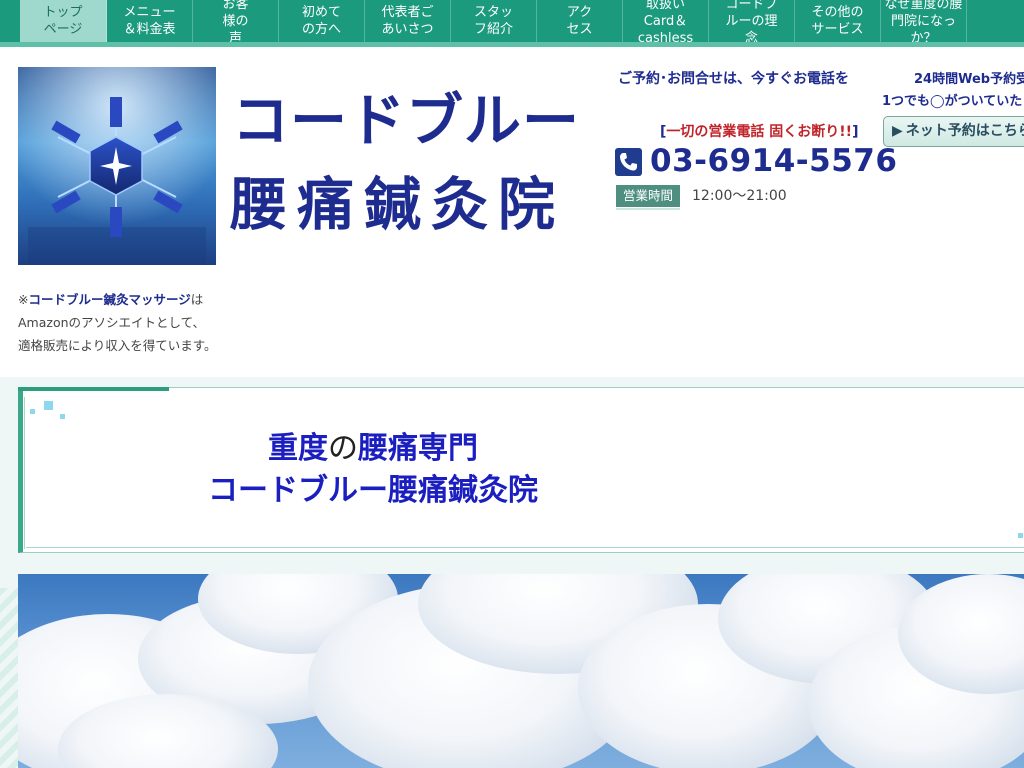 Image resolution: width=1024 pixels, height=768 pixels. I want to click on hero-title: 重度の腰痛専門 コードブルー腰痛鍼灸院, so click(373, 470).